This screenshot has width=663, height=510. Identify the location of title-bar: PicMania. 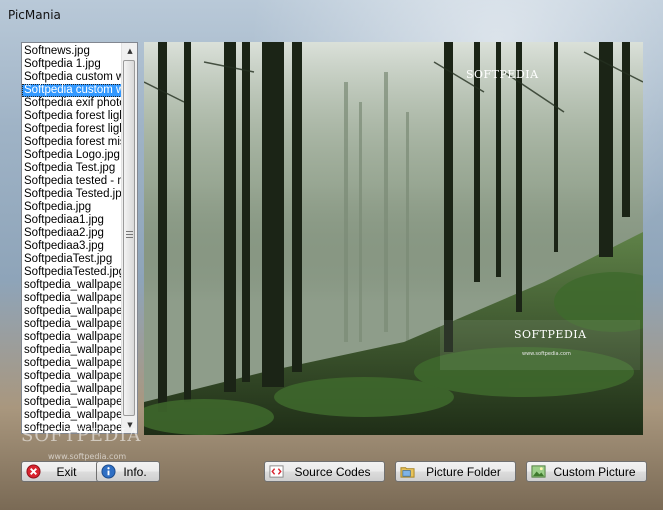
(331, 15).